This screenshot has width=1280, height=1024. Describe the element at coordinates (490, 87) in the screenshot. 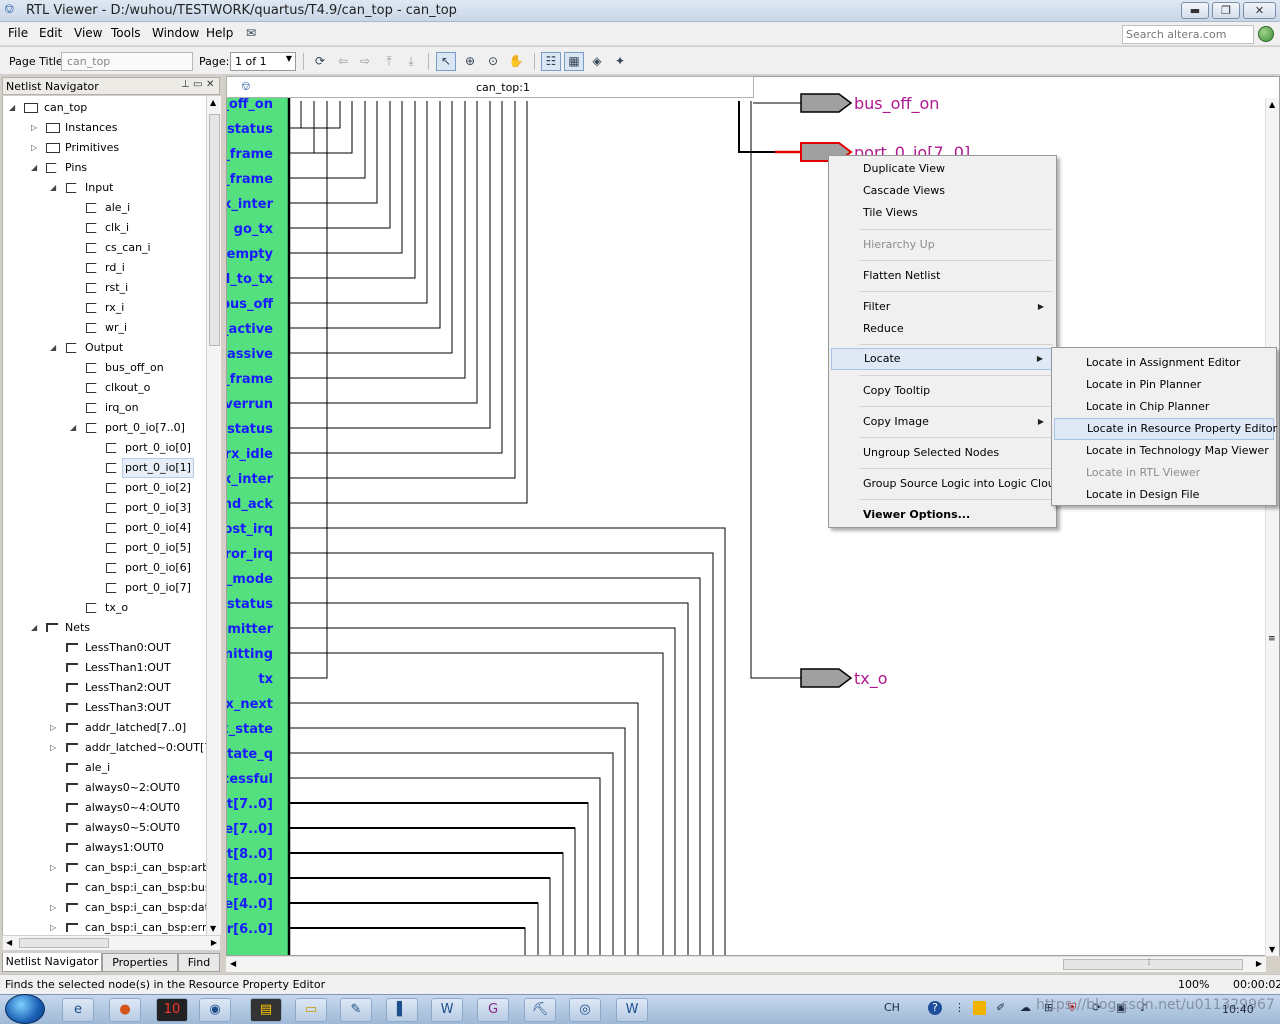

I see `document-tab: ⎊ can_top:1` at that location.